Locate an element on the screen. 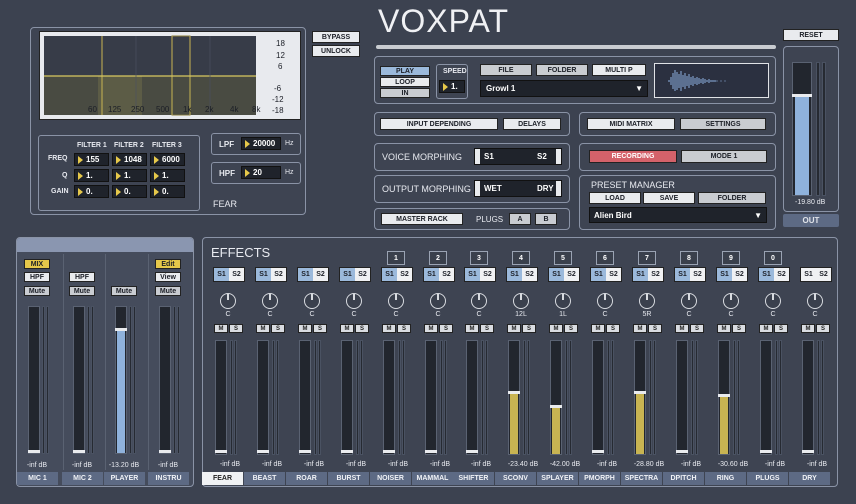 The width and height of the screenshot is (856, 504). effect-5-label: MAMMAL is located at coordinates (432, 478).